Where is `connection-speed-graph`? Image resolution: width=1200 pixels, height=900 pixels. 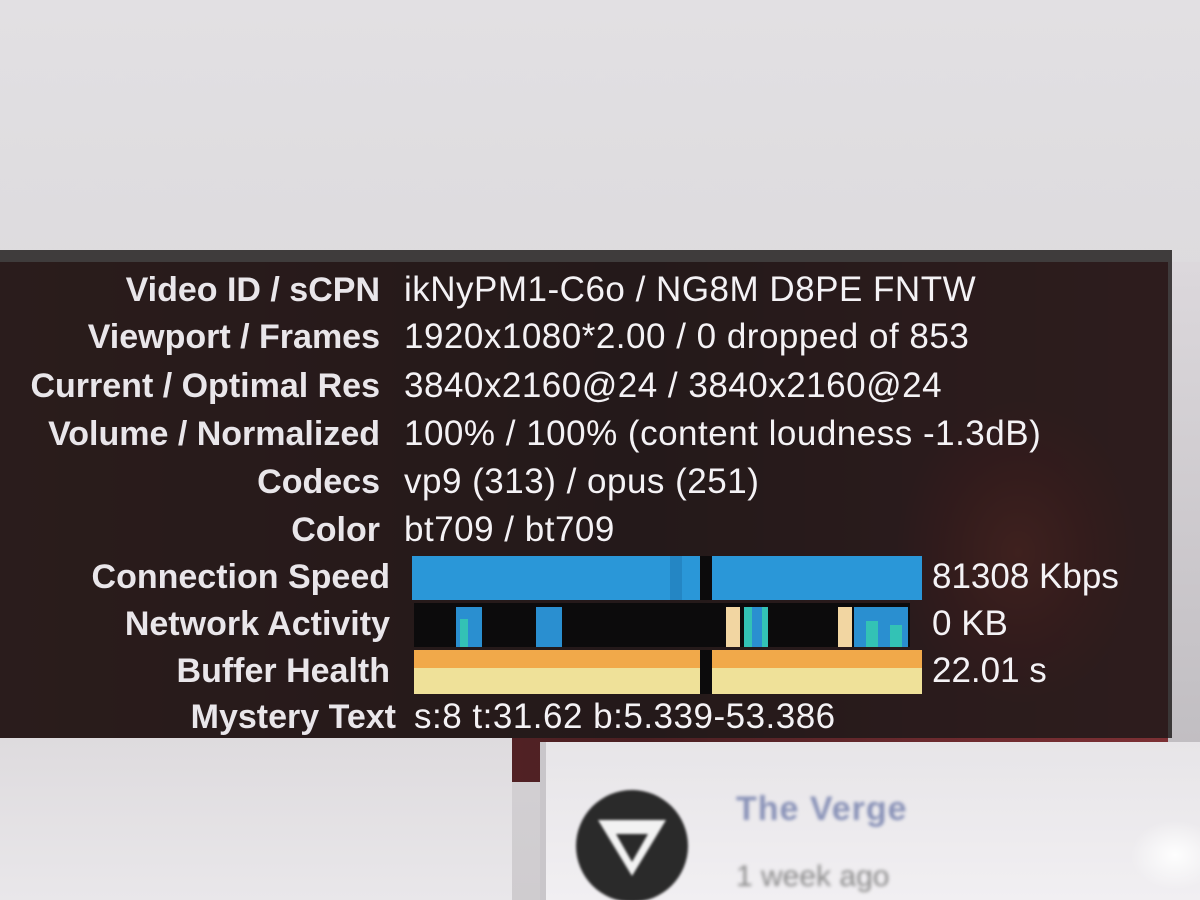 connection-speed-graph is located at coordinates (667, 578).